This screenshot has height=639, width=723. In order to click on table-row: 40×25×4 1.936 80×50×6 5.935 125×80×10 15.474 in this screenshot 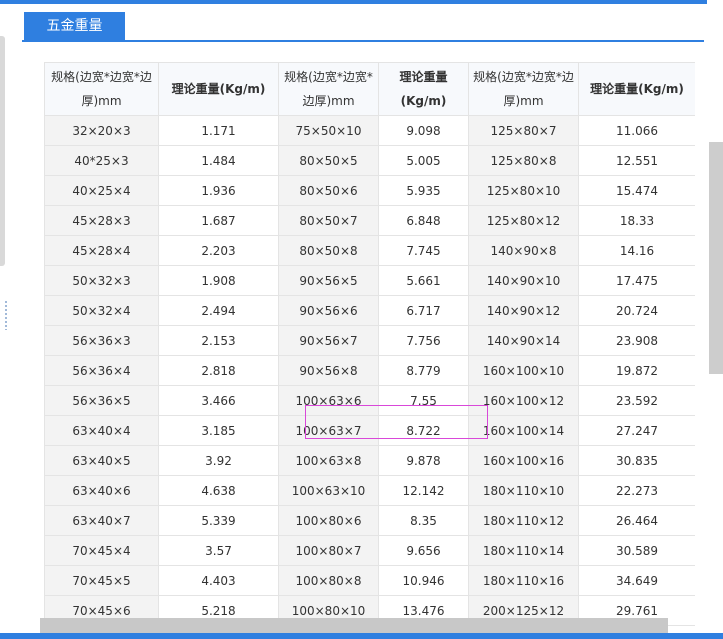, I will do `click(369, 190)`.